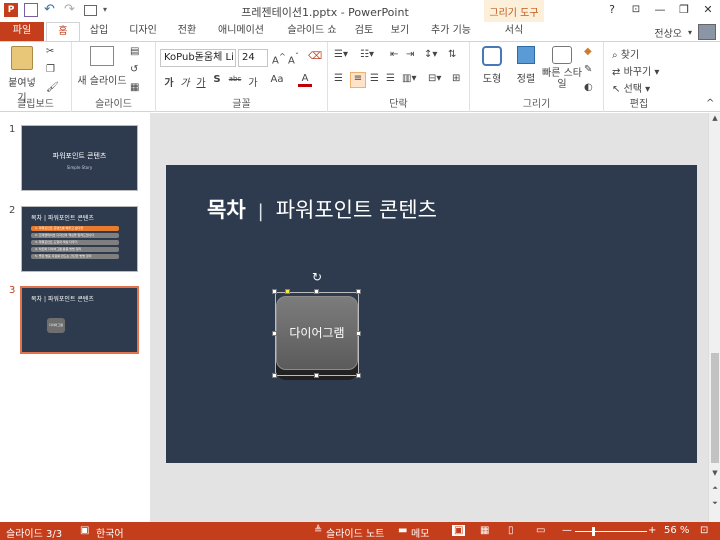 Image resolution: width=720 pixels, height=540 pixels. Describe the element at coordinates (390, 78) in the screenshot. I see `justify-icon: ☰` at that location.